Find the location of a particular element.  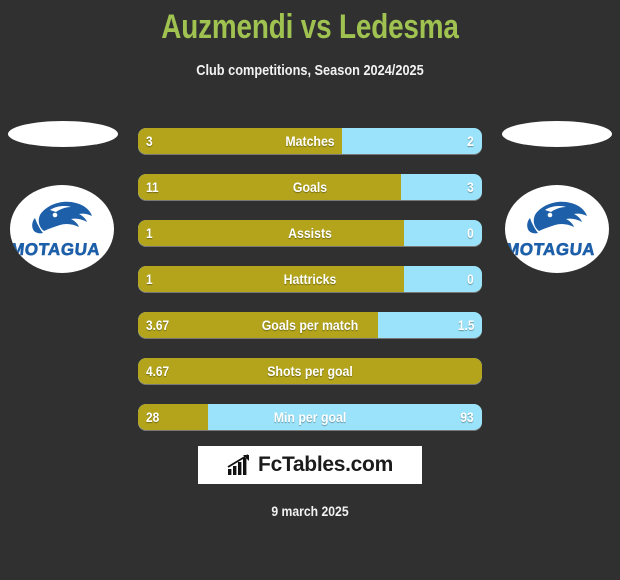

stat-label: Goals is located at coordinates (310, 187).